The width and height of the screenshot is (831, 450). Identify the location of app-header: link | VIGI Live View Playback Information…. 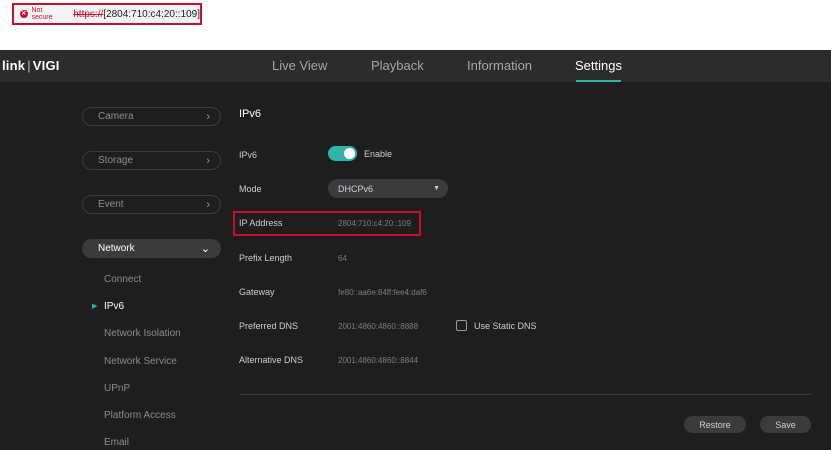
(415, 66).